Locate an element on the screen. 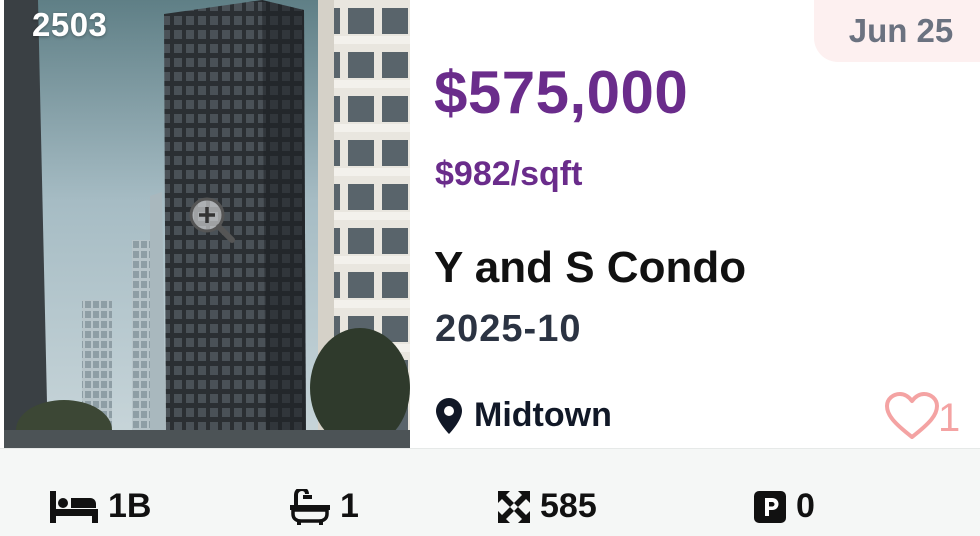 The width and height of the screenshot is (980, 536). bed-icon is located at coordinates (74, 506).